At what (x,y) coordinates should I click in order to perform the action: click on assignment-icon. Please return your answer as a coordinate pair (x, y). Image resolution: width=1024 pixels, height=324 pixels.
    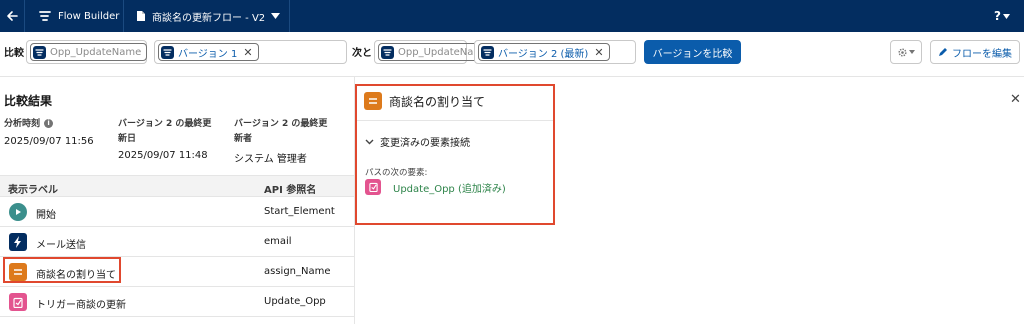
    Looking at the image, I should click on (373, 101).